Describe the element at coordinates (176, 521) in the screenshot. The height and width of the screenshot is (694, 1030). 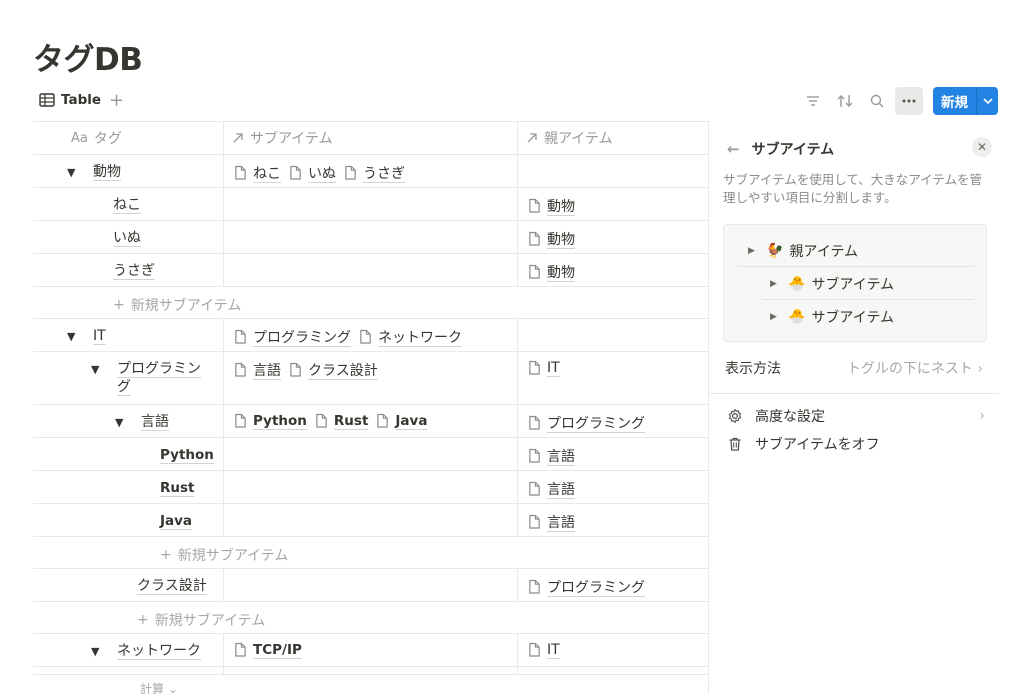
I see `row-title: Java` at that location.